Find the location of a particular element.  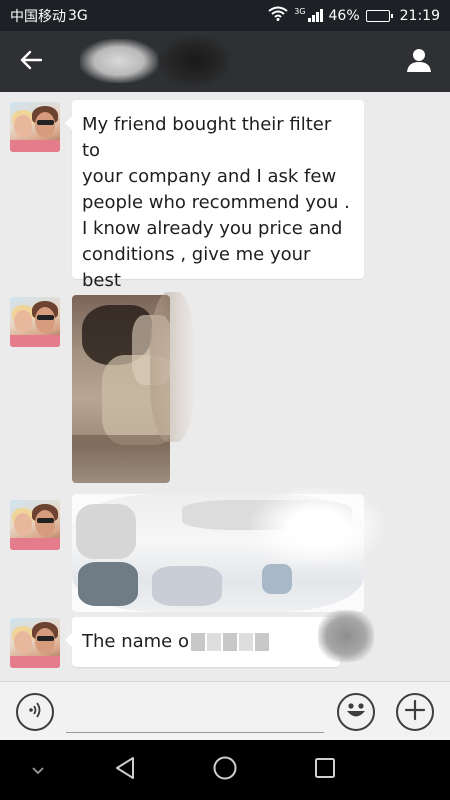

status-left: 中国移动 3G is located at coordinates (49, 16).